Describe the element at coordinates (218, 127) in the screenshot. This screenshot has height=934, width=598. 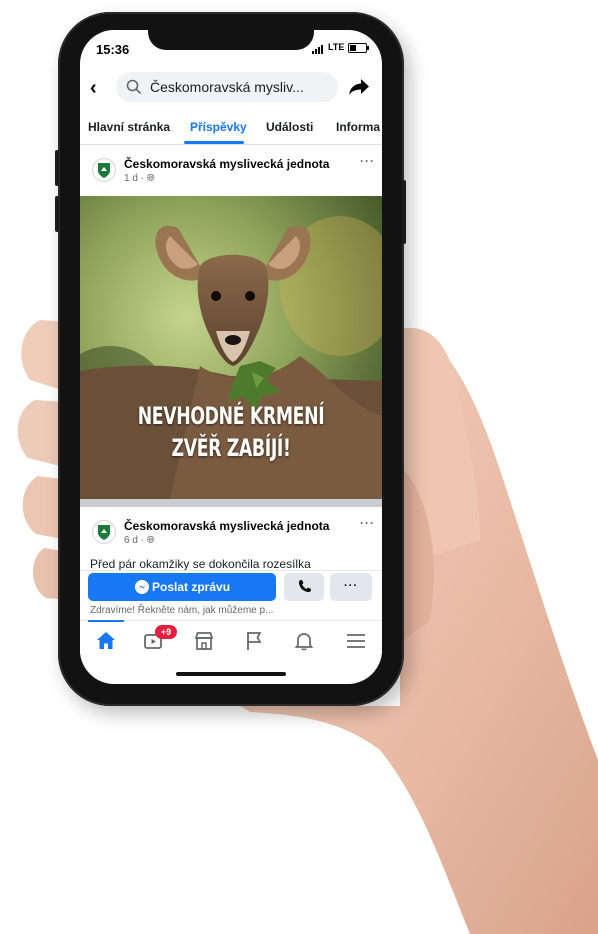
I see `tab-posts: Příspěvky` at that location.